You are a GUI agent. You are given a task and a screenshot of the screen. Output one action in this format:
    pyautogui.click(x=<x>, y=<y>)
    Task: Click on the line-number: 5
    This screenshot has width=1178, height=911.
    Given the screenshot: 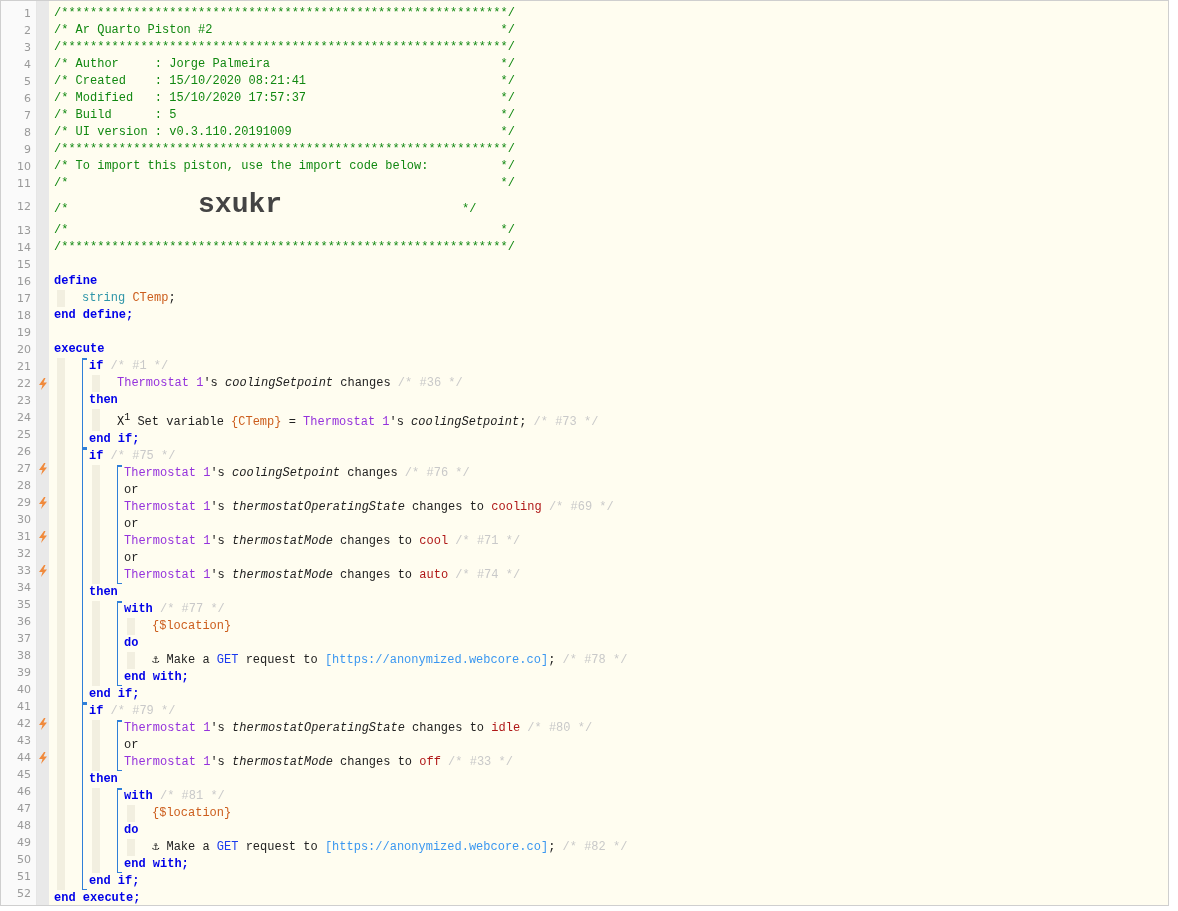 What is the action you would take?
    pyautogui.click(x=27, y=82)
    